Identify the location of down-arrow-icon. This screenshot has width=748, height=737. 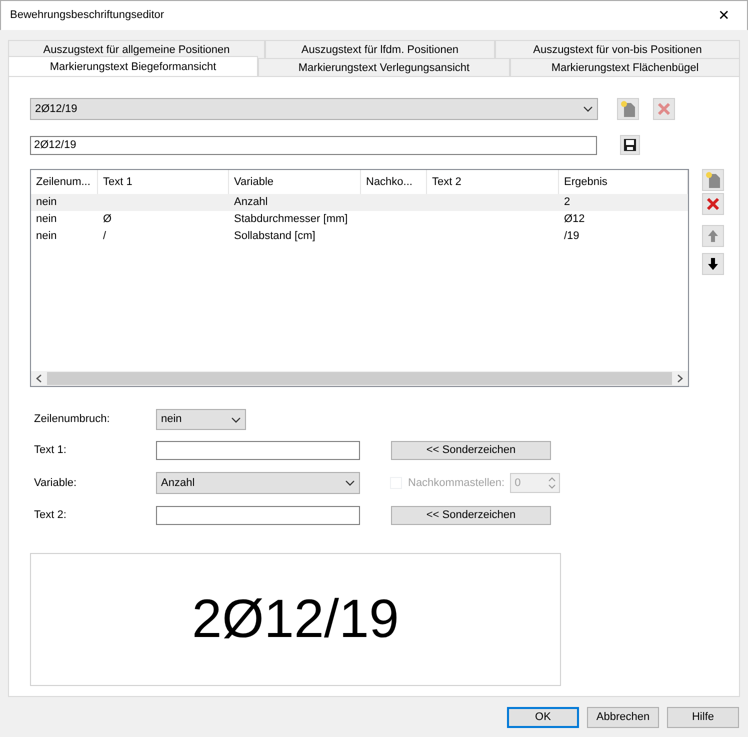
(713, 264).